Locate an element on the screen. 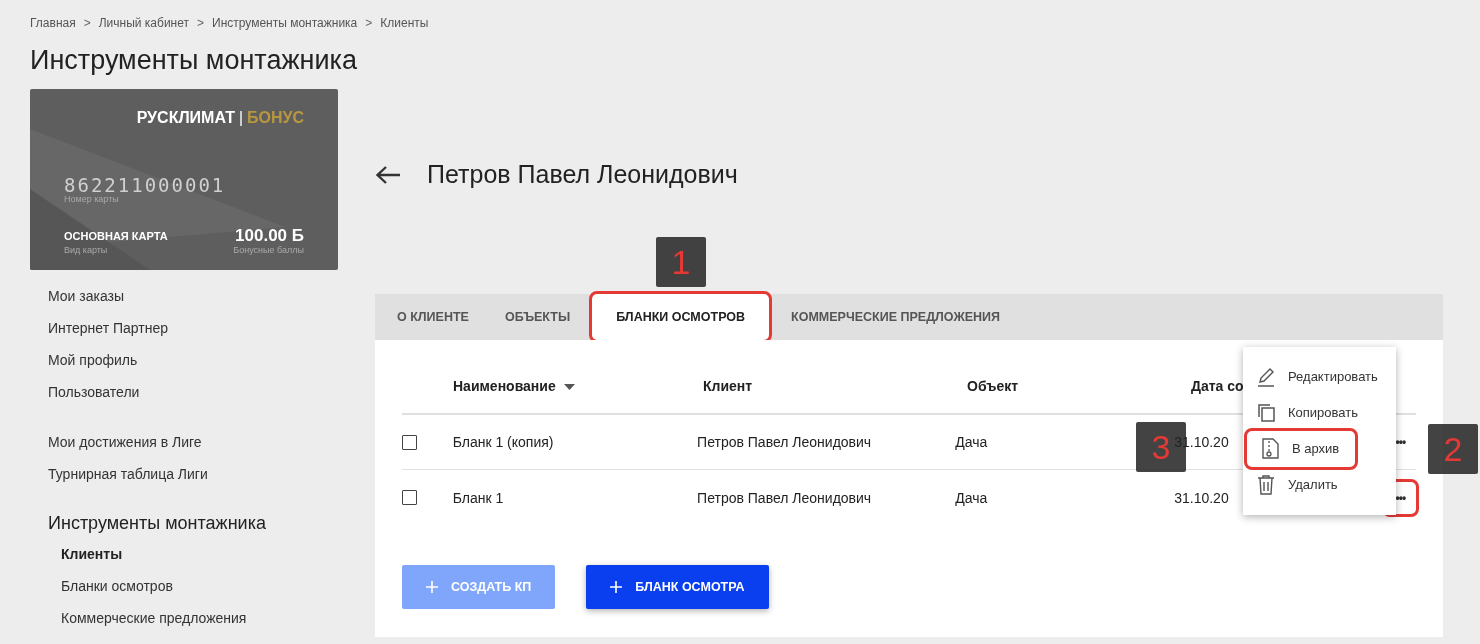 Image resolution: width=1480 pixels, height=644 pixels. archive-file-icon is located at coordinates (1270, 449).